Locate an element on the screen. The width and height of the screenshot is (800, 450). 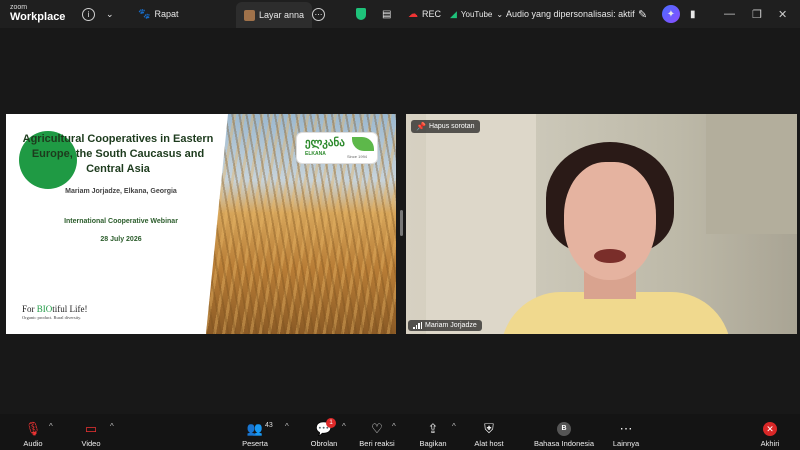
wand-icon: ✎ is located at coordinates (643, 14).